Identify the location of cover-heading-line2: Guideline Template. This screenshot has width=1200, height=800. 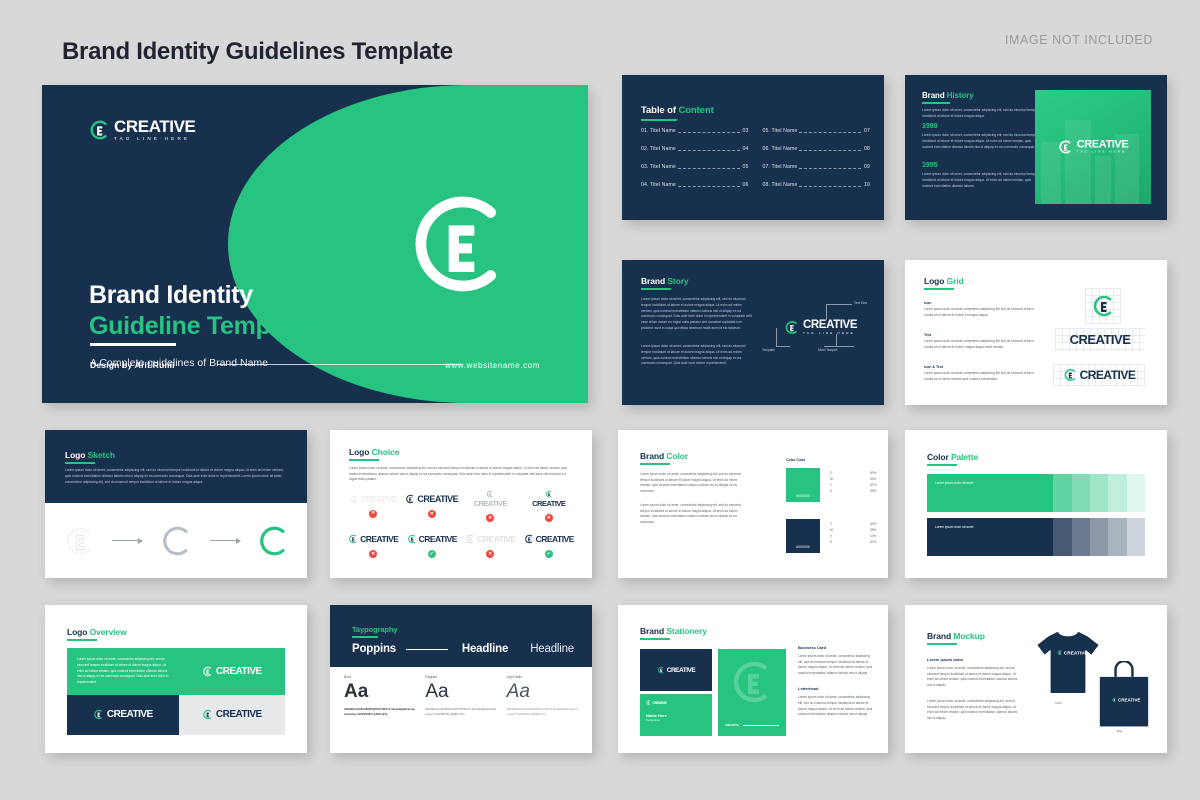
(201, 325).